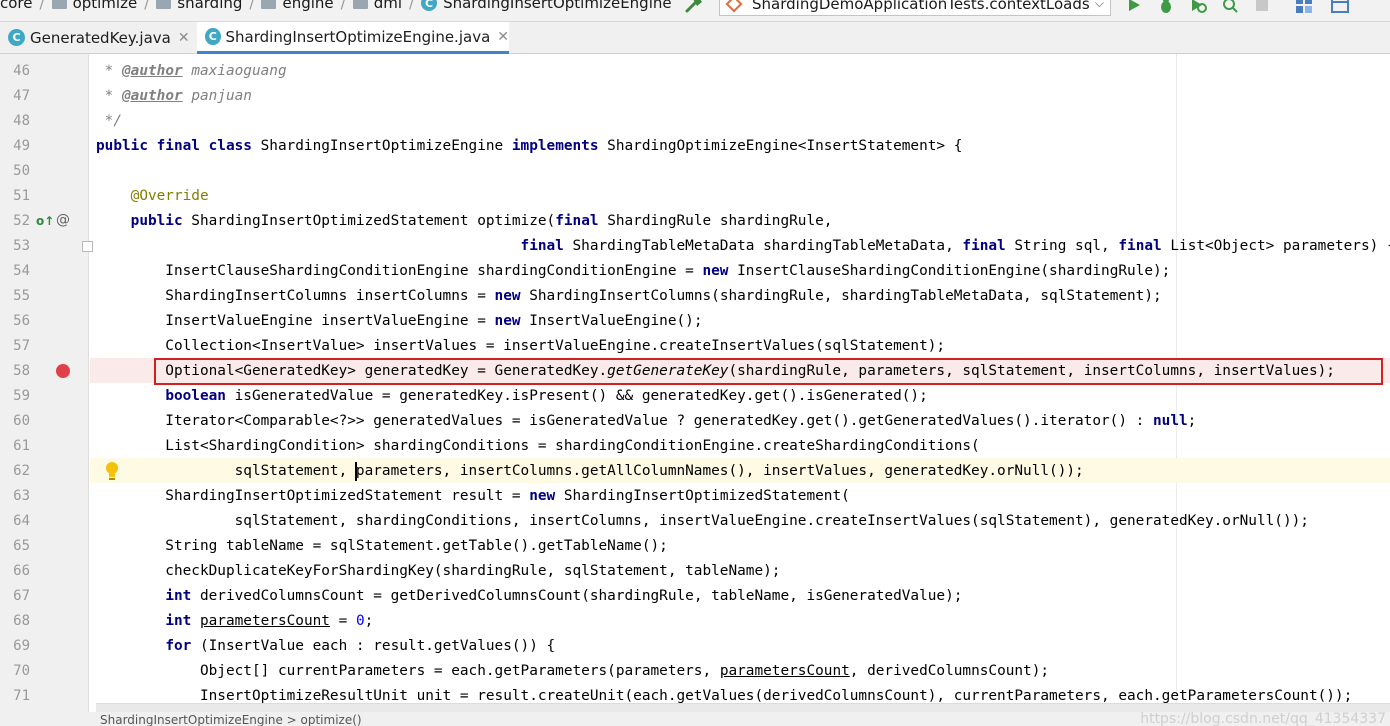 The image size is (1390, 726). I want to click on line-number: 60, so click(21, 421).